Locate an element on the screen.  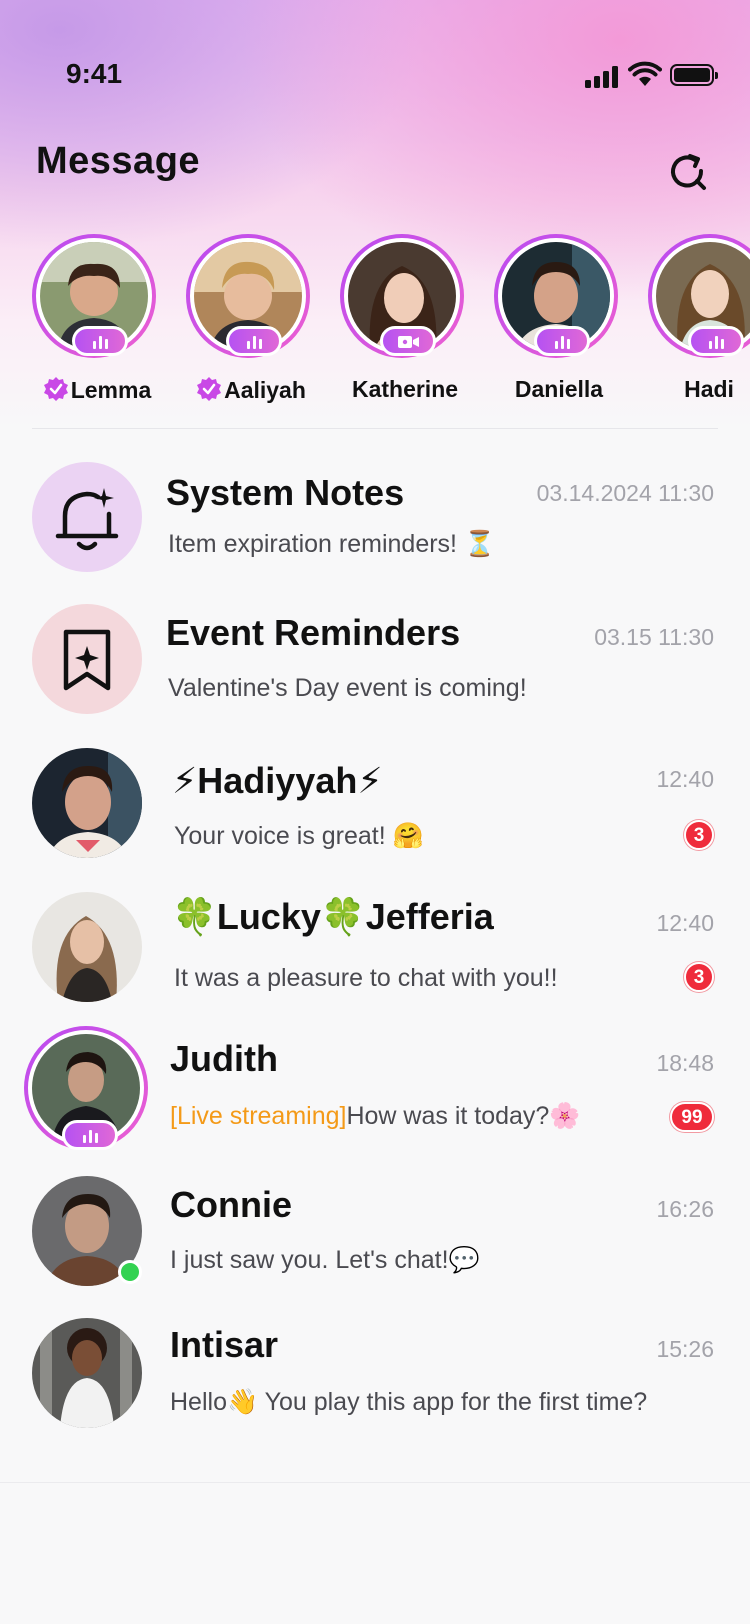
chat-name: System Notes is located at coordinates (285, 492).